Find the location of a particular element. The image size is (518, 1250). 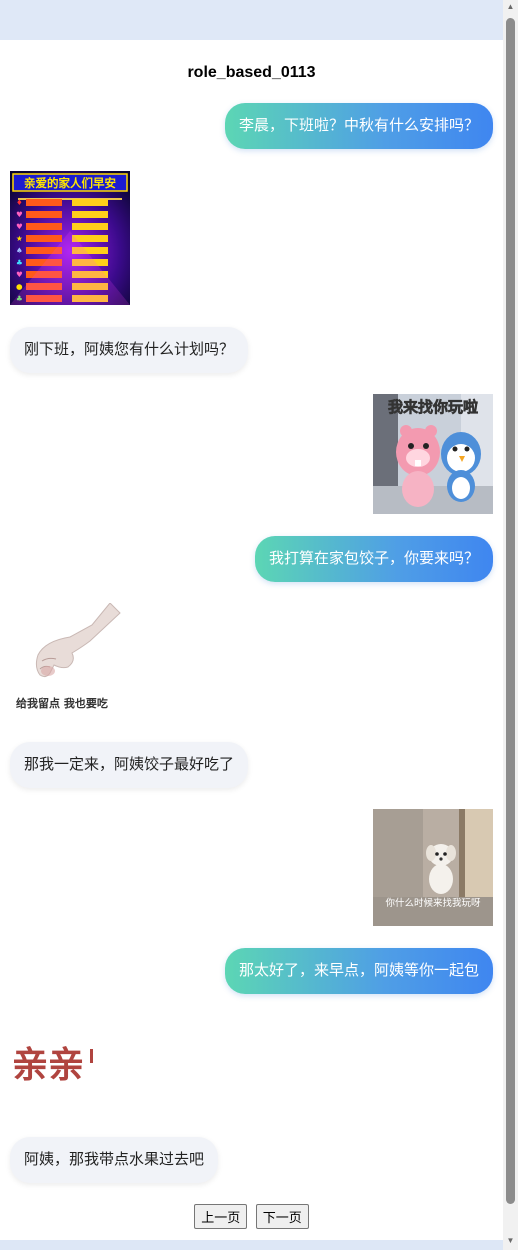

bot-message: 刚下班，阿姨您有什么计划吗？ is located at coordinates (129, 350).